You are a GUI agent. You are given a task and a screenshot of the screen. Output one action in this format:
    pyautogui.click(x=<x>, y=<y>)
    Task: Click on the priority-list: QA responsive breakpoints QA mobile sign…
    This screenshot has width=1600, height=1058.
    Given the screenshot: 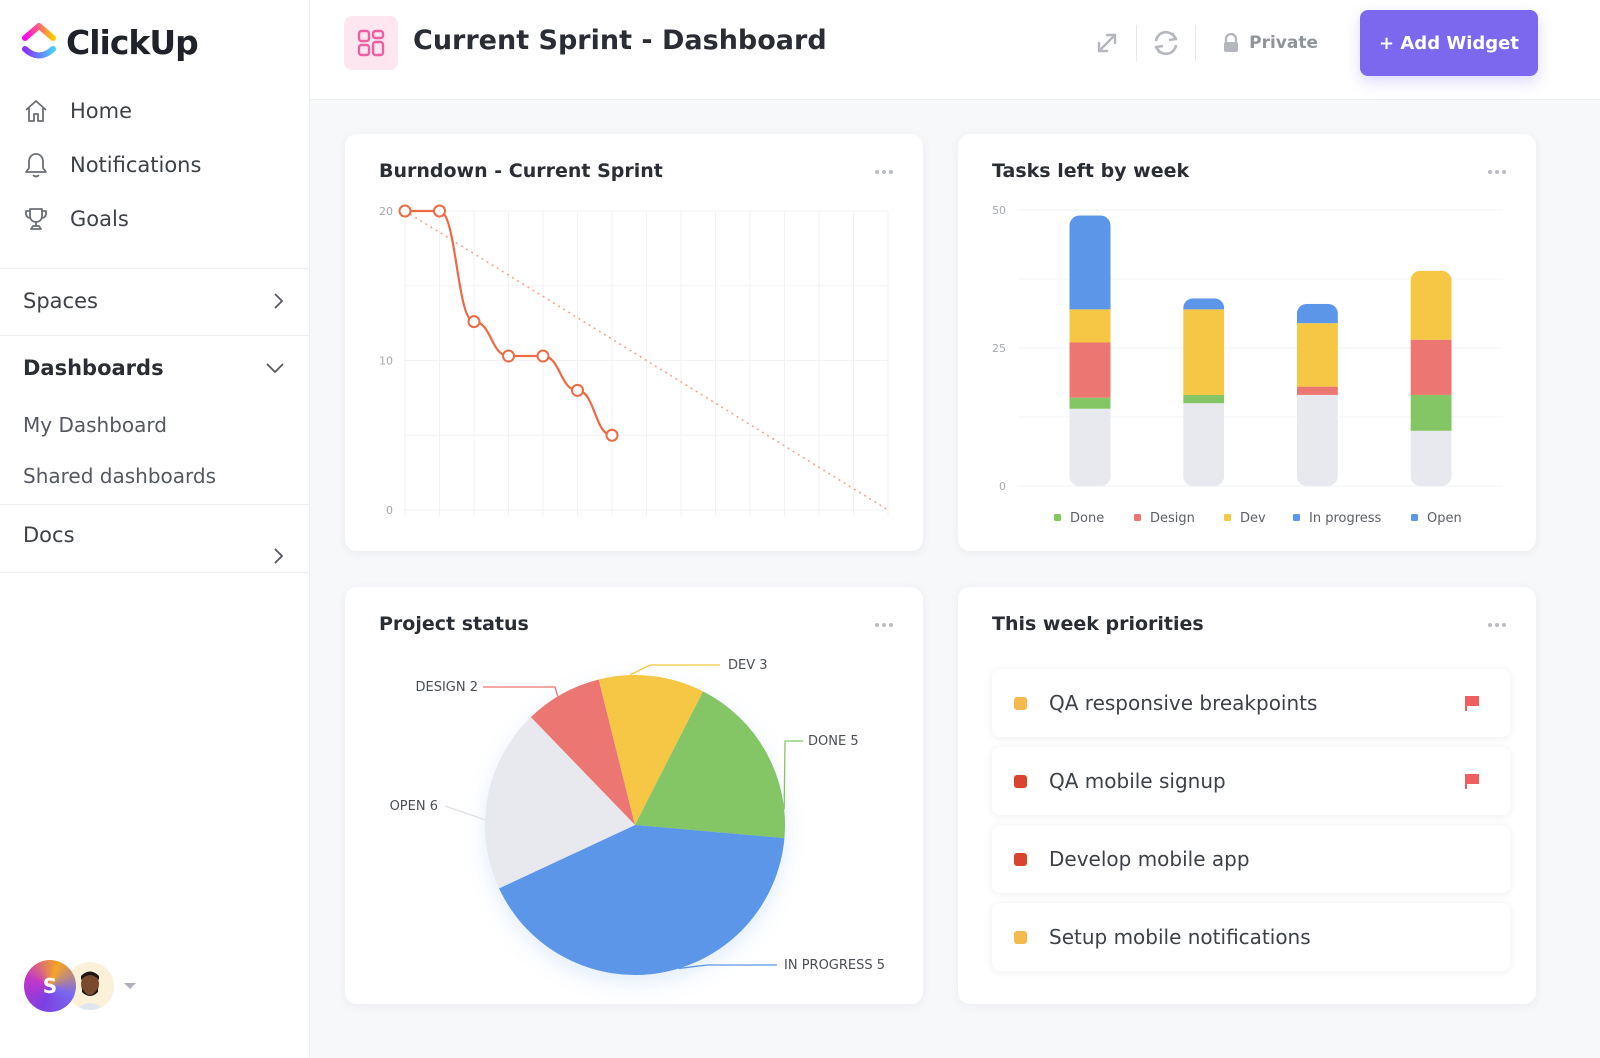 What is the action you would take?
    pyautogui.click(x=1251, y=825)
    